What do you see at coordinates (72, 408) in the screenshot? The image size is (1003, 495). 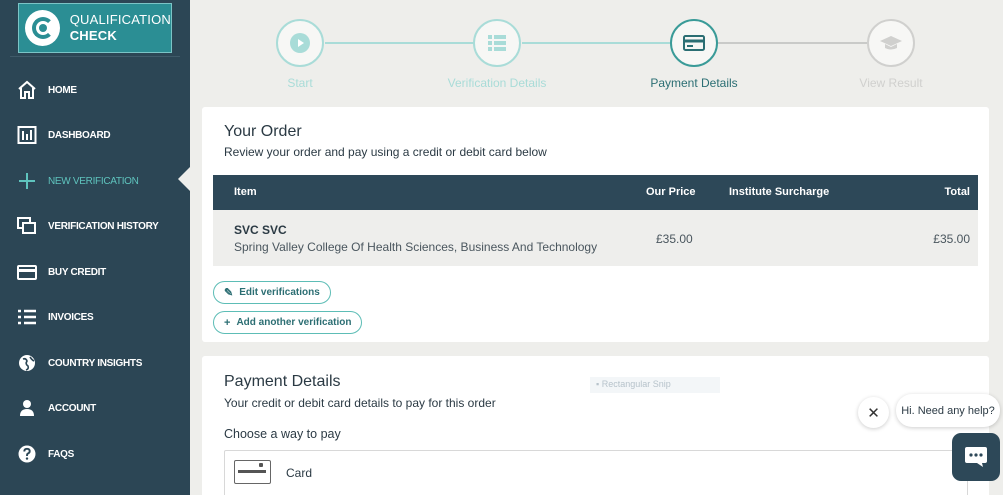 I see `sidebar-item-label: ACCOUNT` at bounding box center [72, 408].